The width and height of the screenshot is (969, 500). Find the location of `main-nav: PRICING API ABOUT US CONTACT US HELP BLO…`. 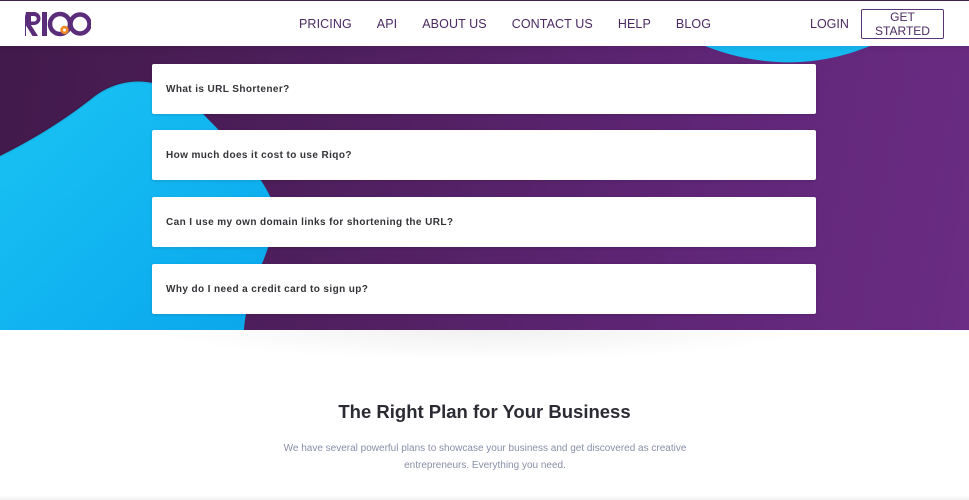

main-nav: PRICING API ABOUT US CONTACT US HELP BLO… is located at coordinates (505, 24).